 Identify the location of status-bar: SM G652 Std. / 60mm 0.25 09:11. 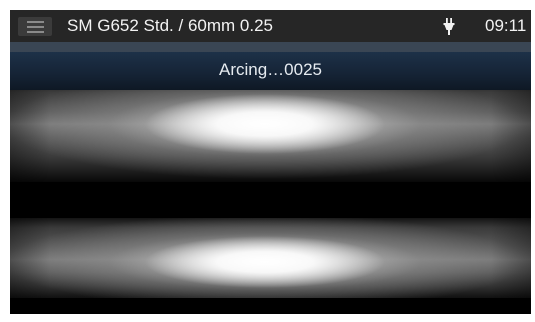
(270, 26).